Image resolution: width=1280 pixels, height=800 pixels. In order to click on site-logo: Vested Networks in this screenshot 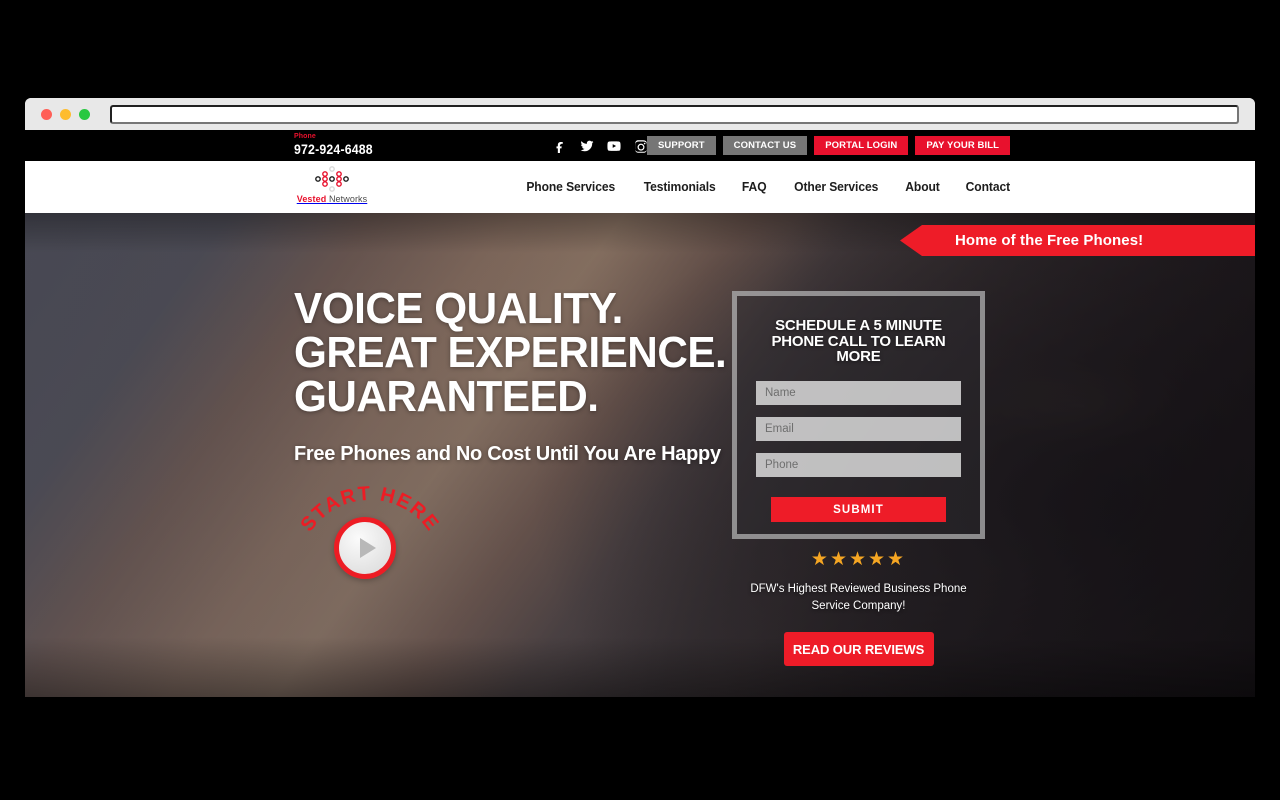, I will do `click(332, 185)`.